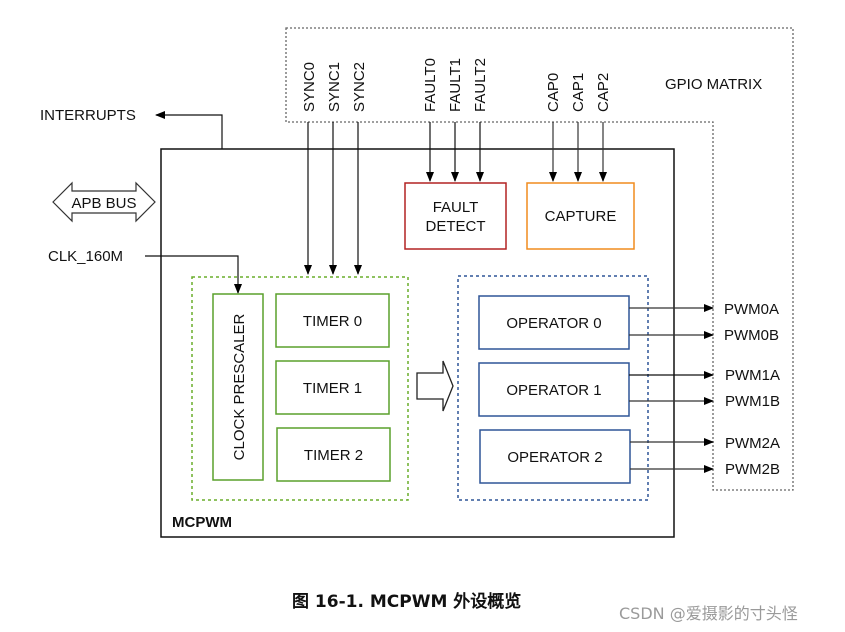  What do you see at coordinates (708, 613) in the screenshot?
I see `watermark: CSDN @爱摄影的寸头怪` at bounding box center [708, 613].